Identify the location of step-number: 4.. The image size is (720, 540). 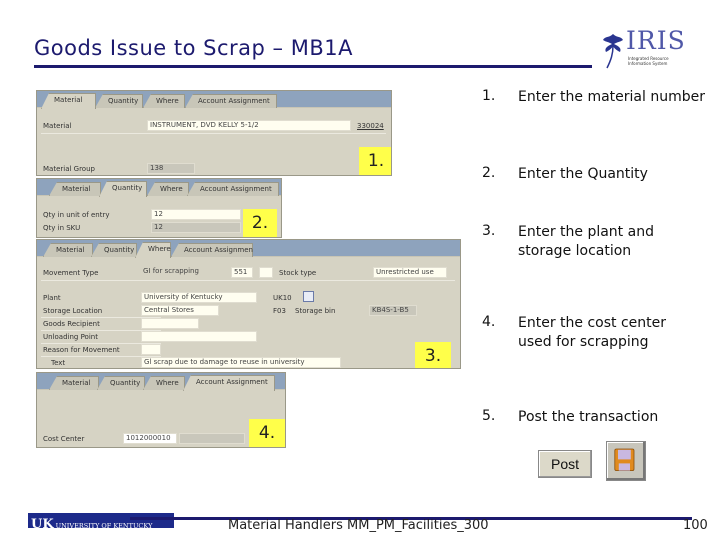
(489, 322).